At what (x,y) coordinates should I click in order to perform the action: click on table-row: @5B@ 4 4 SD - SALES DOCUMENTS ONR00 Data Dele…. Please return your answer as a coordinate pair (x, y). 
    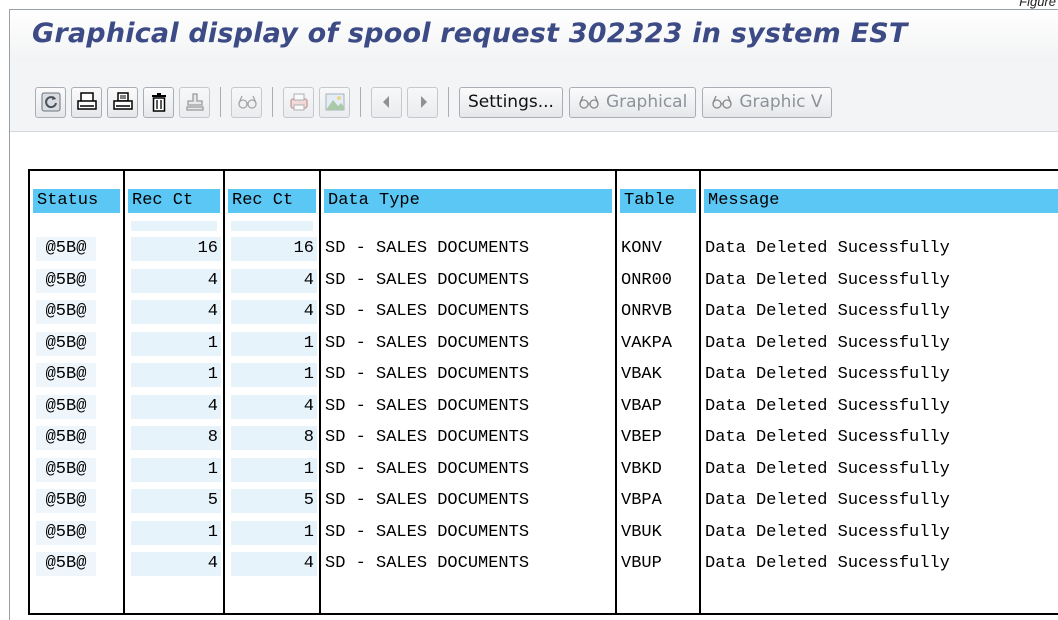
    Looking at the image, I should click on (544, 280).